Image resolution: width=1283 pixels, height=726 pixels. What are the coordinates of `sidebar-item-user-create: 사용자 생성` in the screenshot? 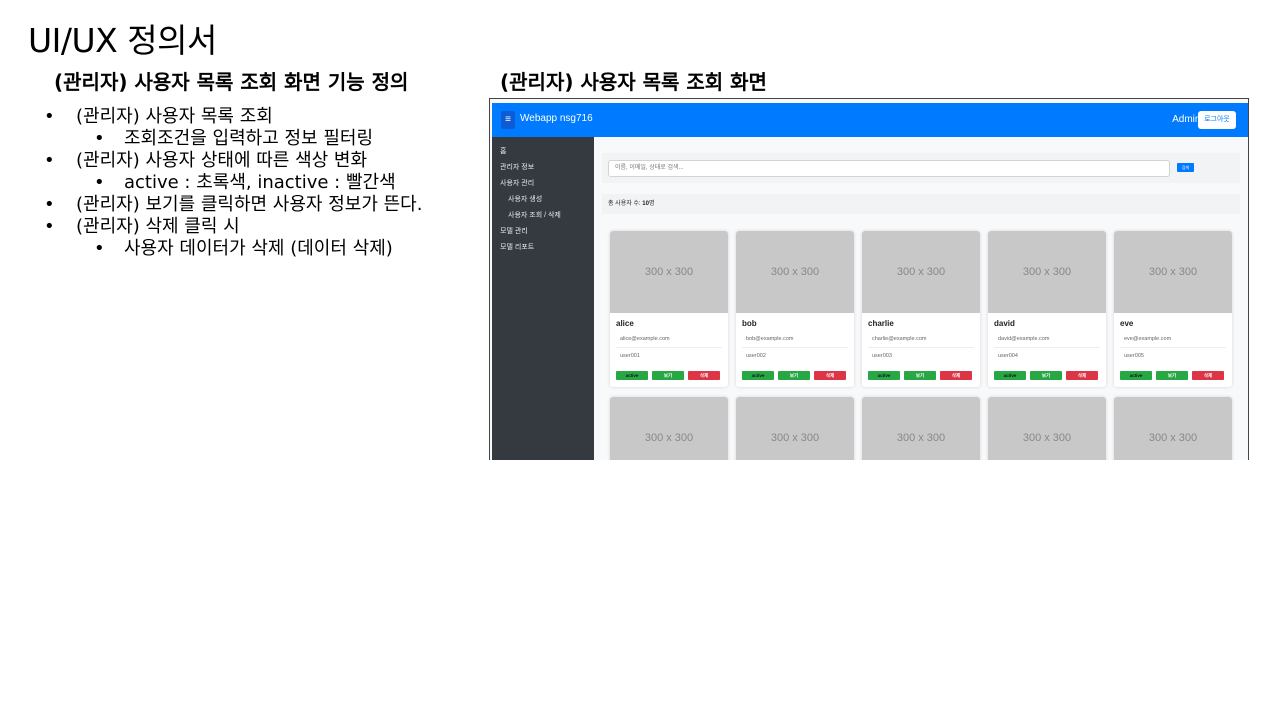 It's located at (525, 199).